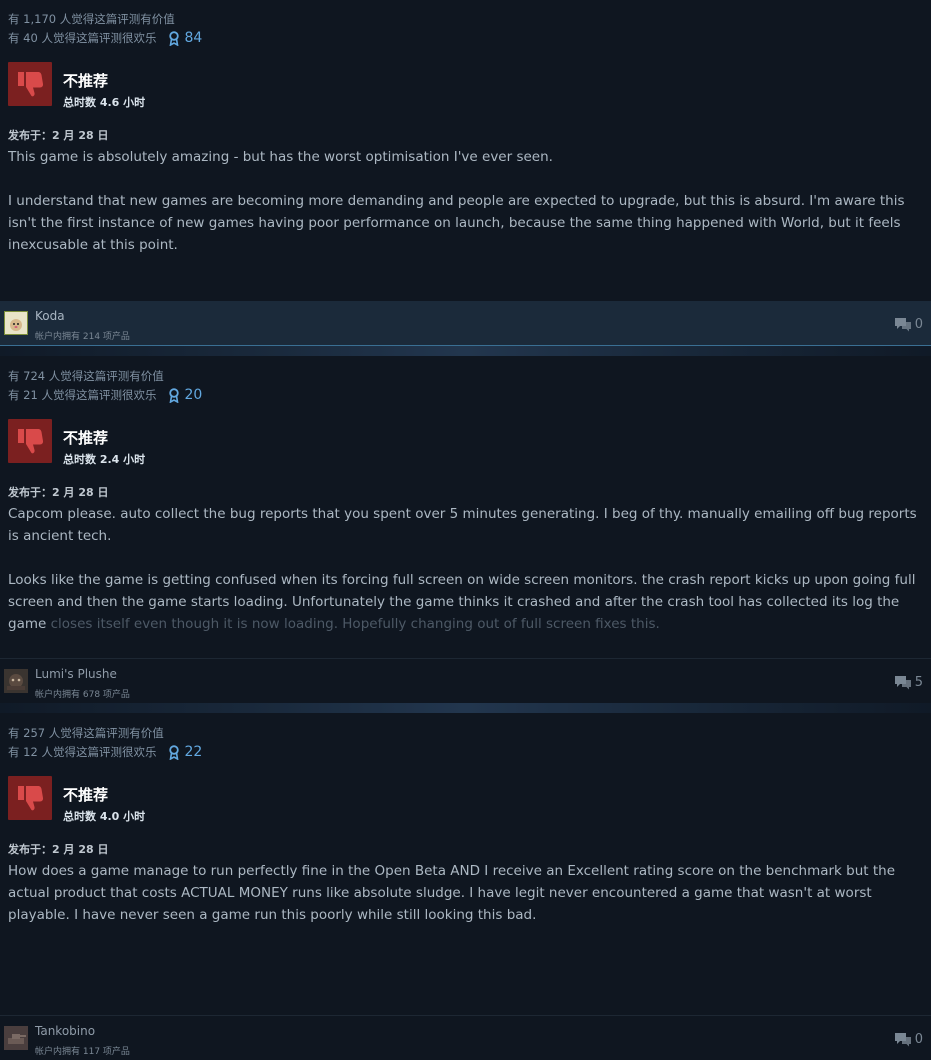 The width and height of the screenshot is (931, 1060). I want to click on funny-row: 有 12 人觉得这篇评测很欢乐 22, so click(105, 752).